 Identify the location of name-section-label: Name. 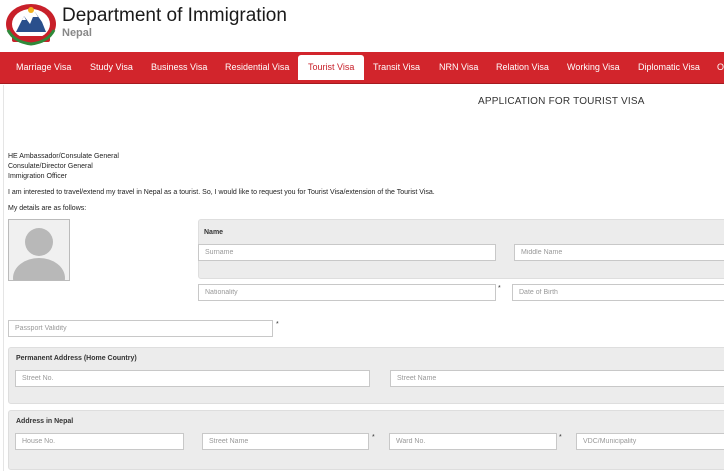
(214, 232).